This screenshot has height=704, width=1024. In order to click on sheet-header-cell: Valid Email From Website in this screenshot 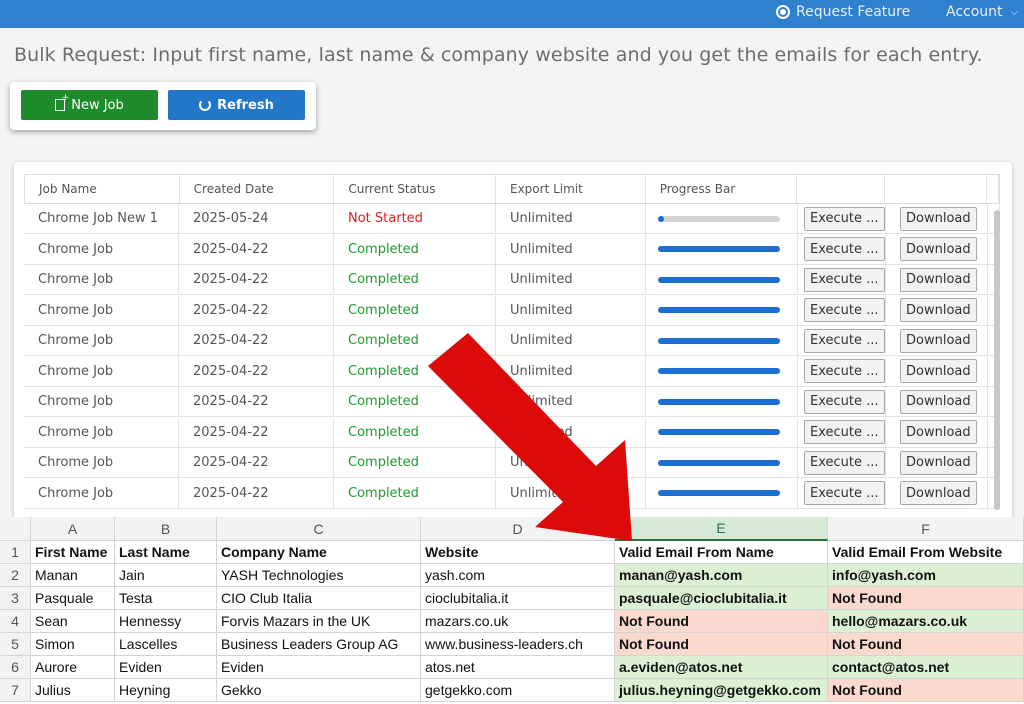, I will do `click(926, 552)`.